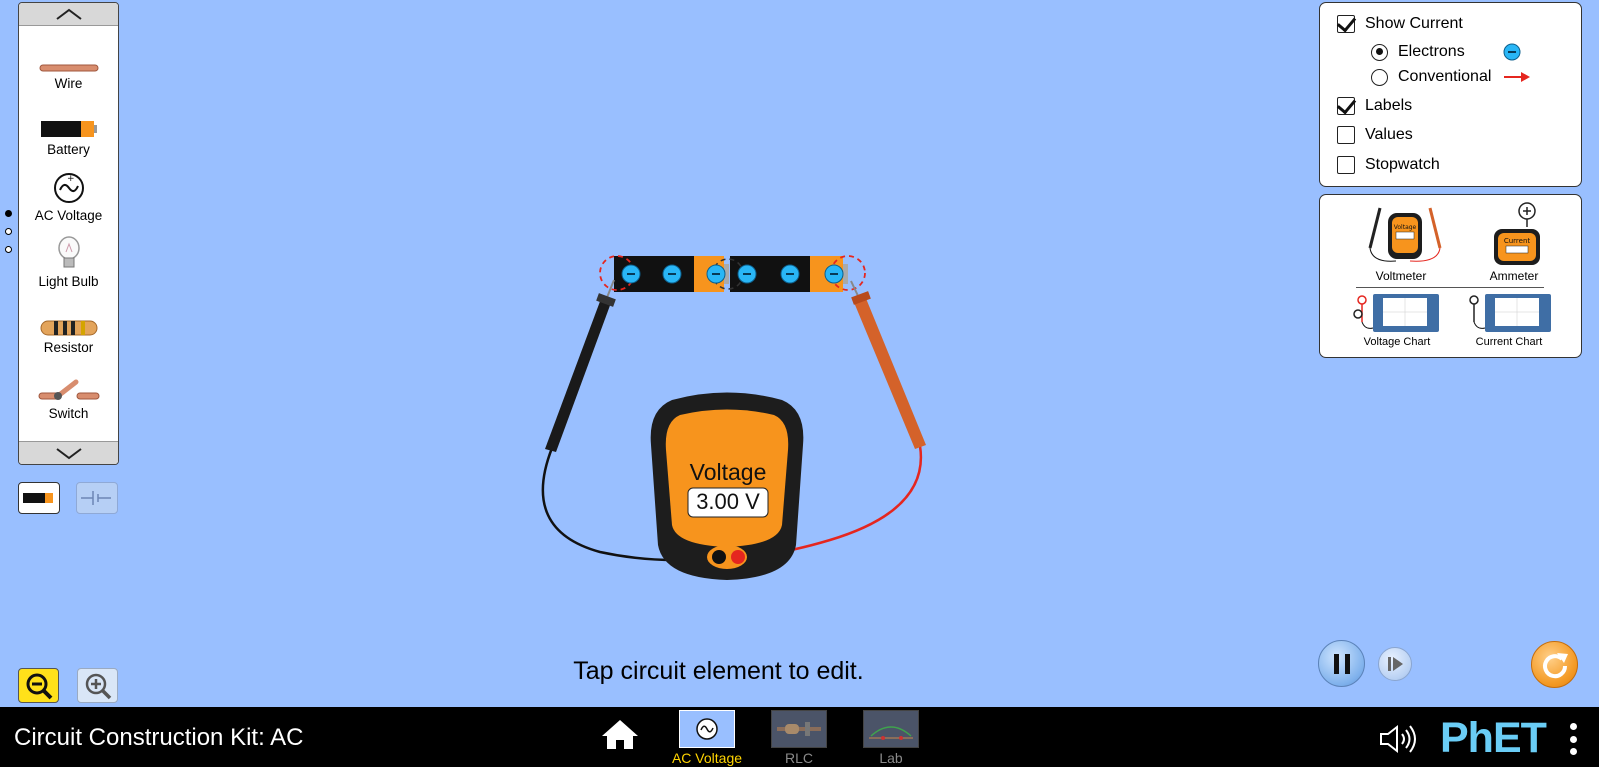 Image resolution: width=1599 pixels, height=767 pixels. What do you see at coordinates (1379, 52) in the screenshot?
I see `radio-selected-icon` at bounding box center [1379, 52].